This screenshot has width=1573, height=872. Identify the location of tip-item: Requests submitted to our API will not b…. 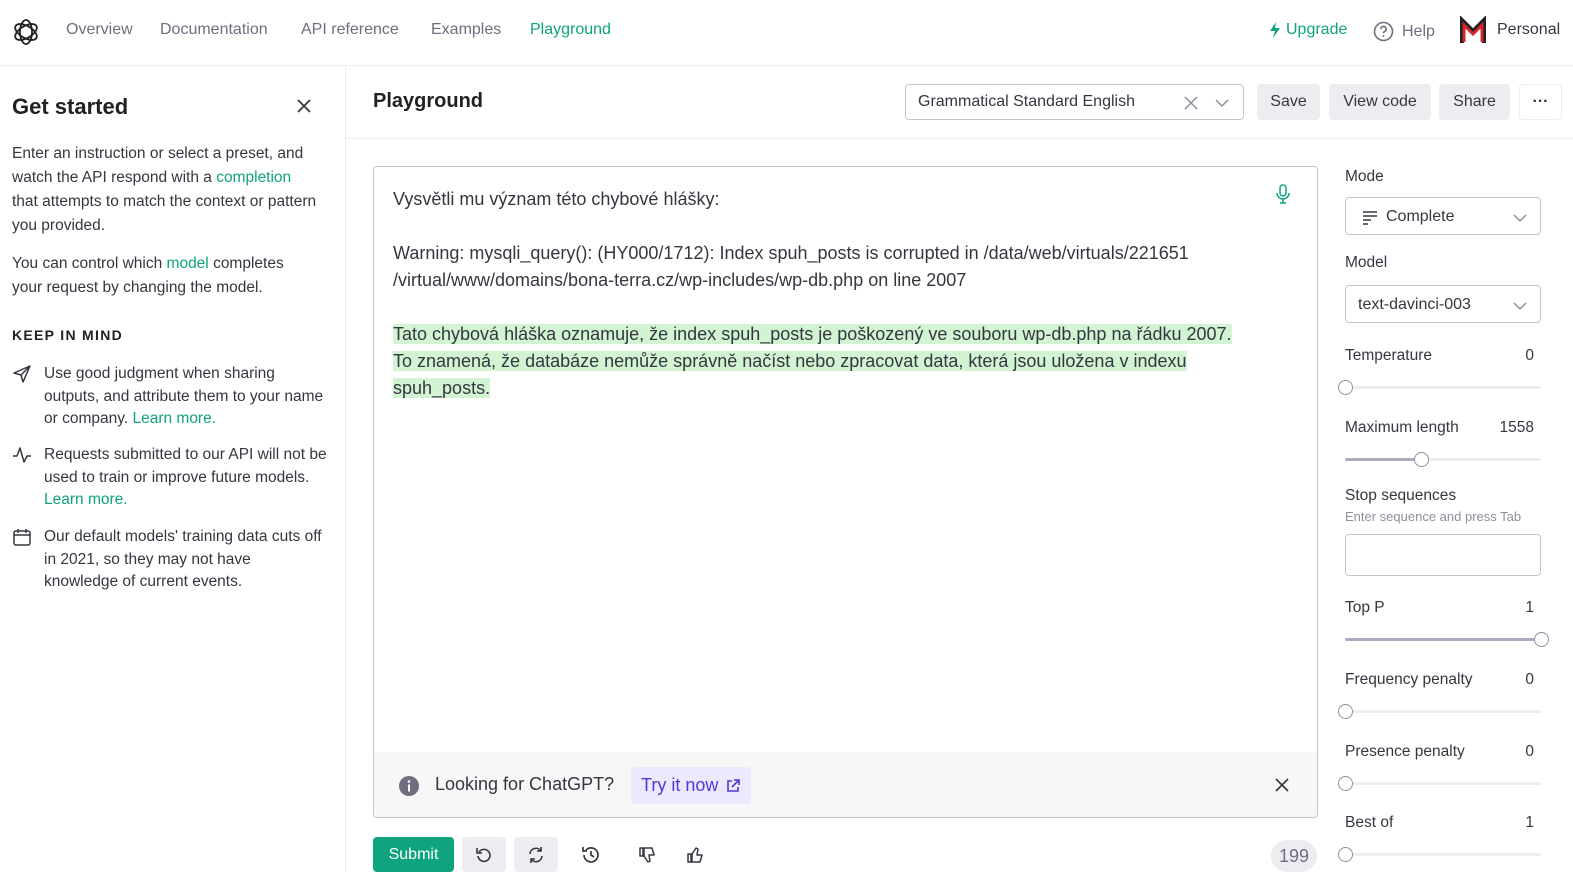
(169, 478).